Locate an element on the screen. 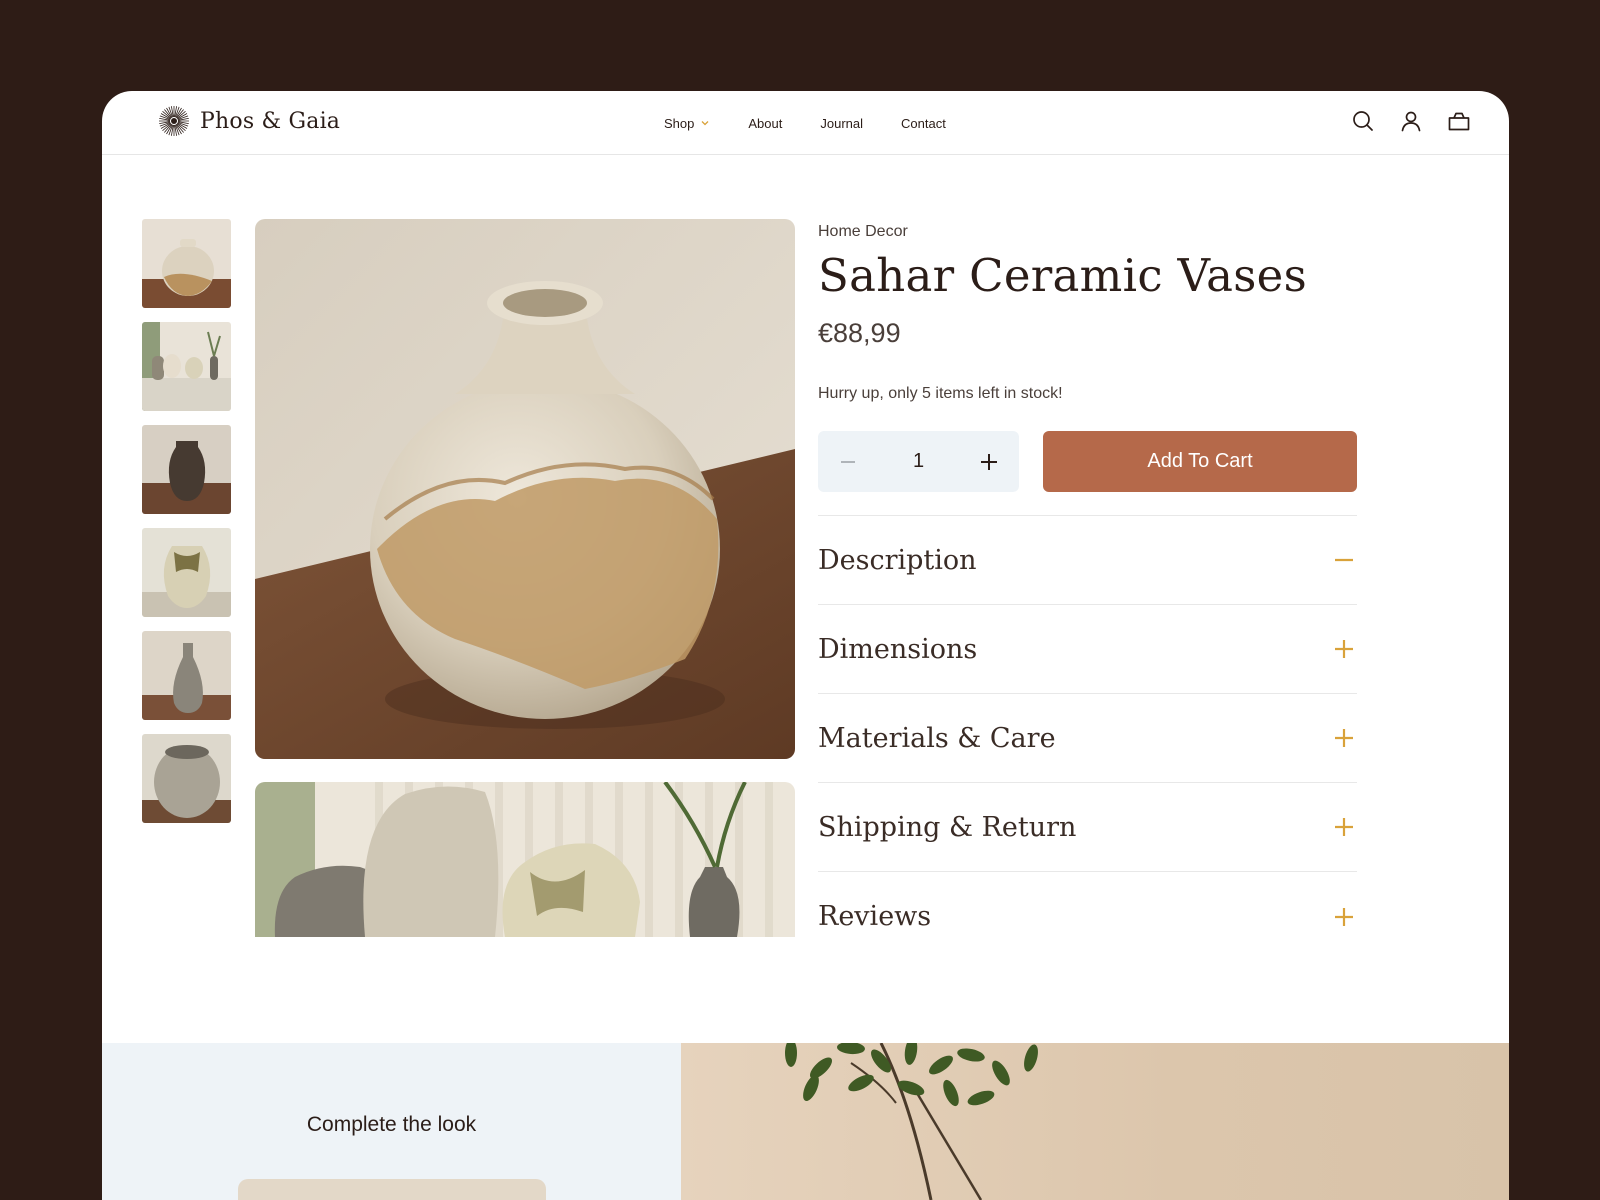 The width and height of the screenshot is (1600, 1200). nav-item-about: About is located at coordinates (765, 123).